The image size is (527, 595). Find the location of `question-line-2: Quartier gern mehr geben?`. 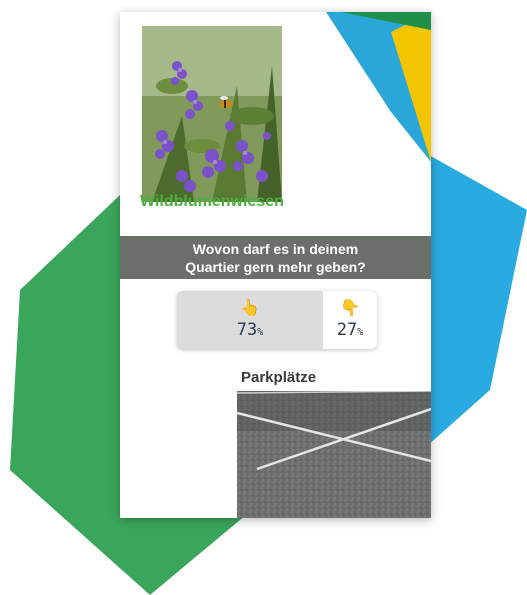

question-line-2: Quartier gern mehr geben? is located at coordinates (275, 266).